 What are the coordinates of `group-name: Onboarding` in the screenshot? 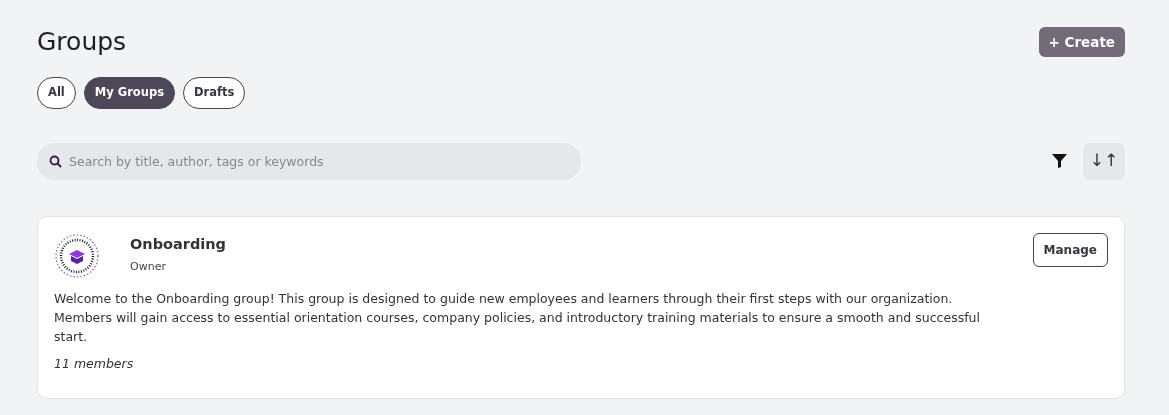 It's located at (178, 244).